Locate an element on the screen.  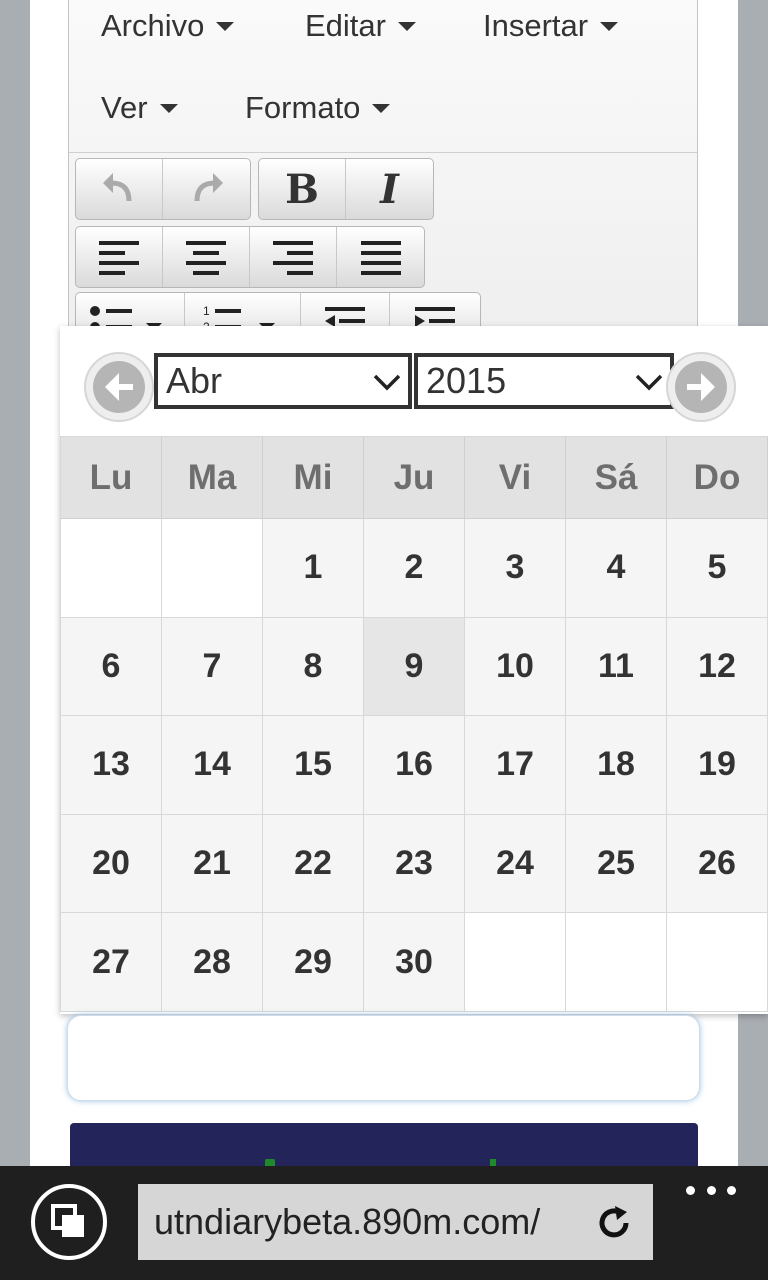
calendar-day: 7 is located at coordinates (212, 667).